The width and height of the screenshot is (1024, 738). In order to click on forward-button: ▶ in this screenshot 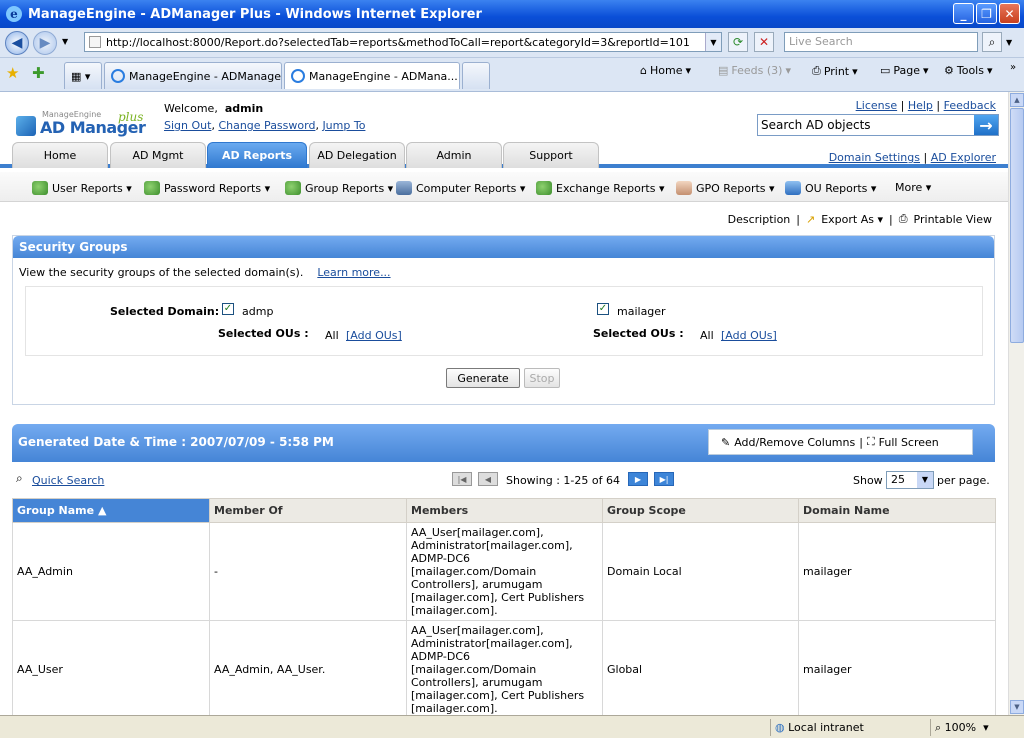, I will do `click(45, 43)`.